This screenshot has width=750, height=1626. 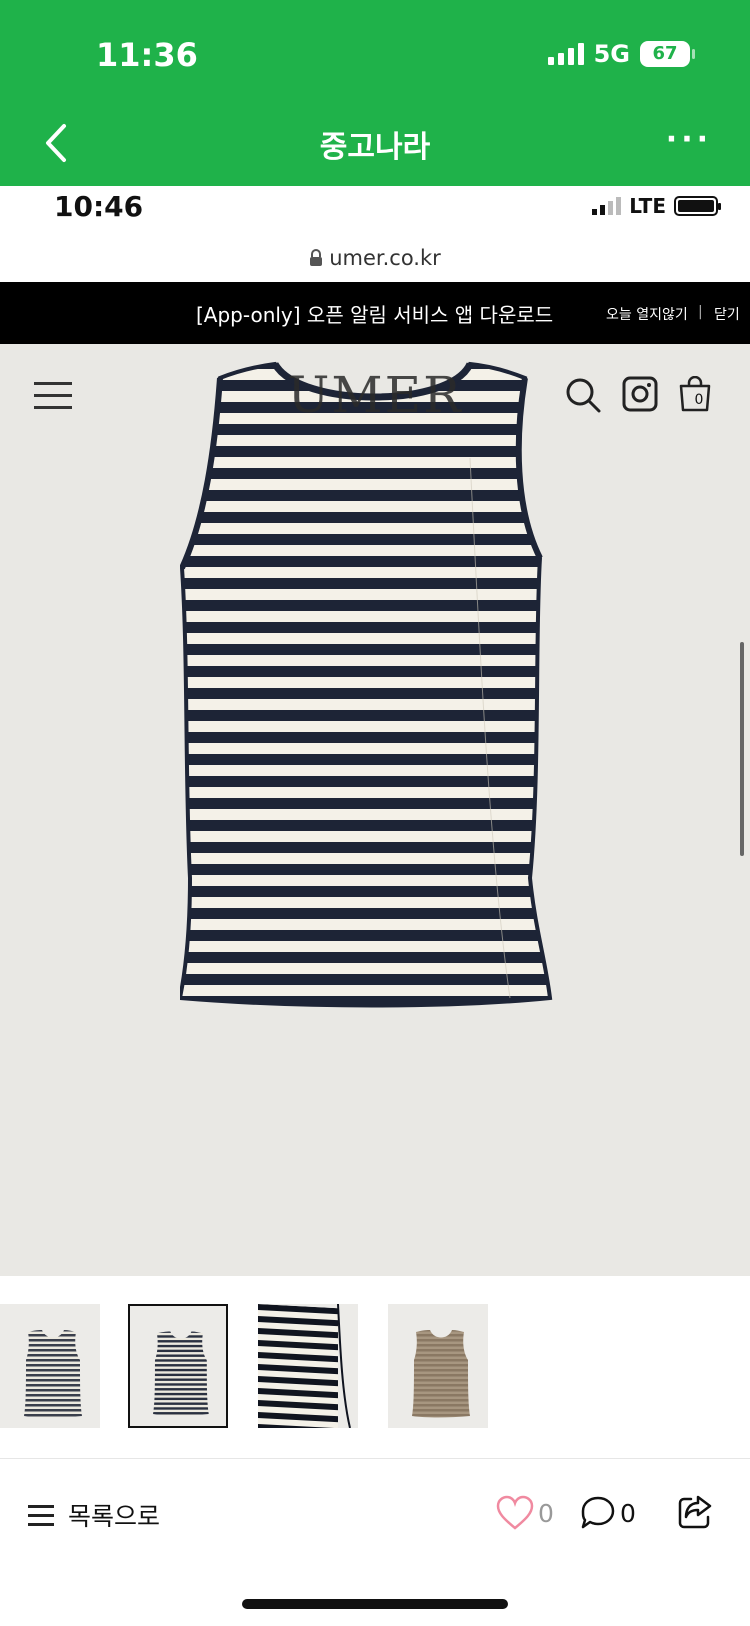 I want to click on comment-count: 0, so click(x=628, y=1513).